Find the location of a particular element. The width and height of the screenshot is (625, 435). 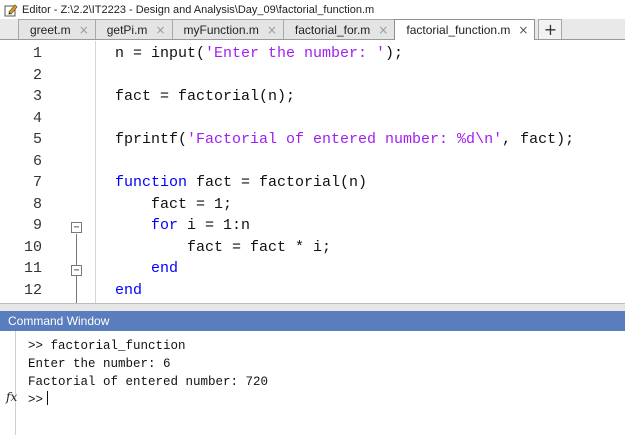

editor-pencil-icon is located at coordinates (11, 9).